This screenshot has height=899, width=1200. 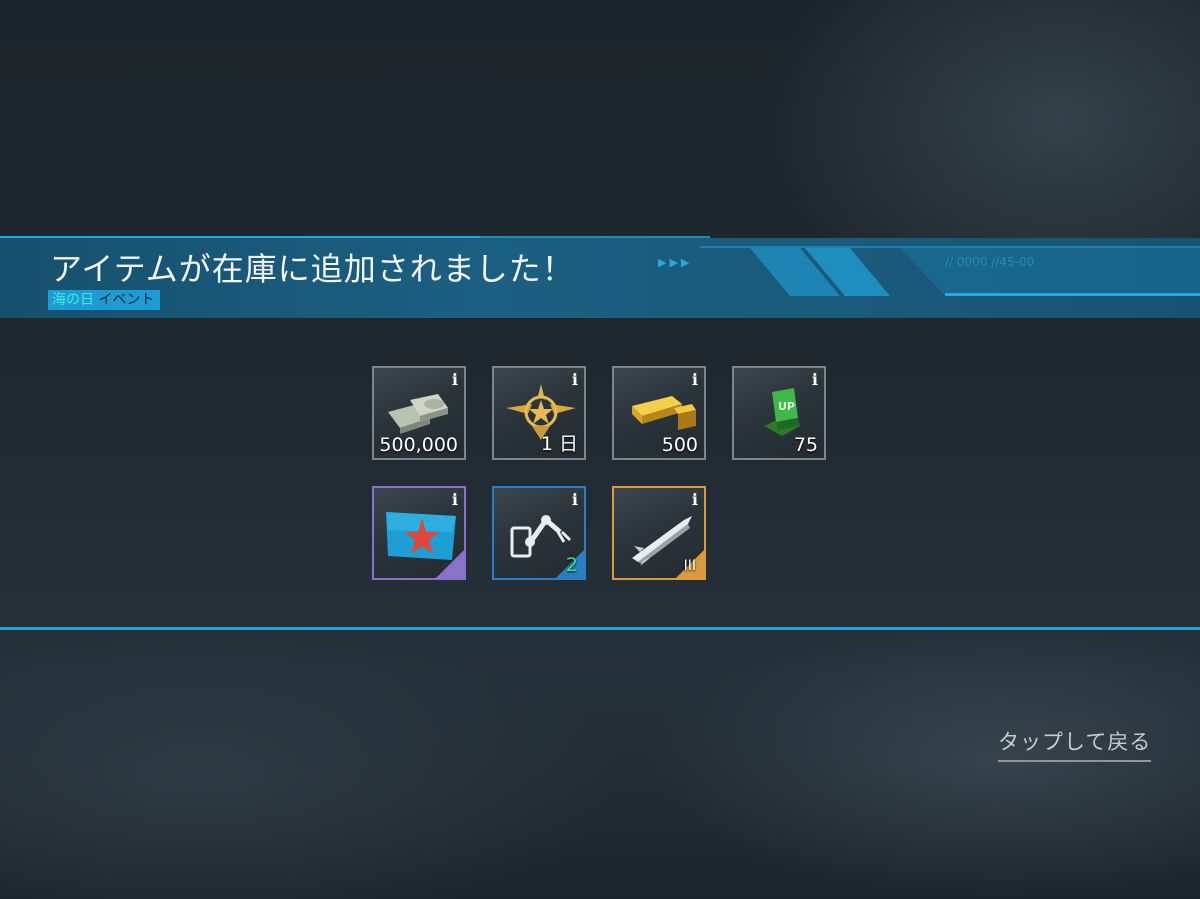 I want to click on item-card-money: i 500,000, so click(x=419, y=413).